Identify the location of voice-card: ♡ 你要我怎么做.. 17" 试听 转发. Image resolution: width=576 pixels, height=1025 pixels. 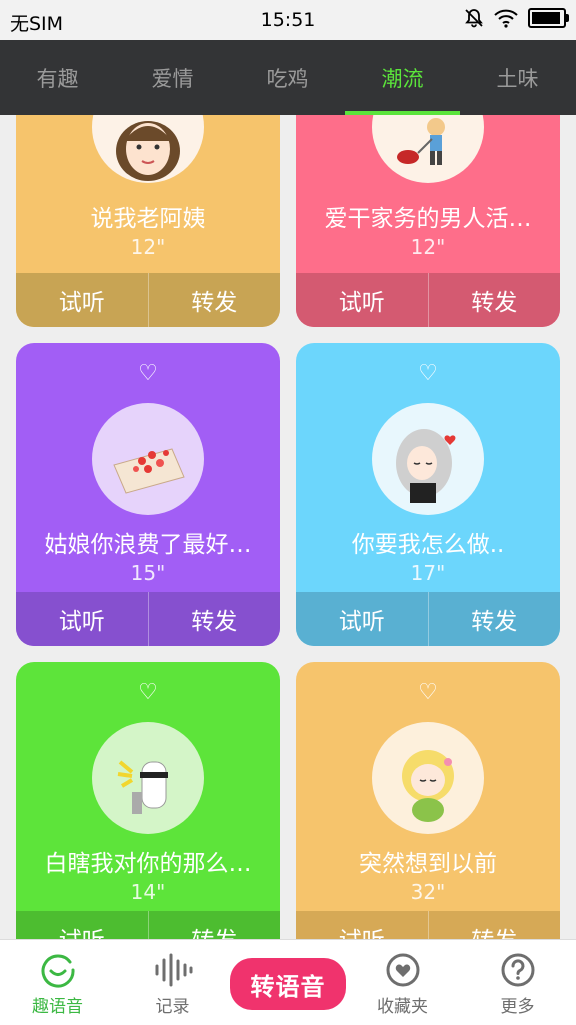
(428, 494).